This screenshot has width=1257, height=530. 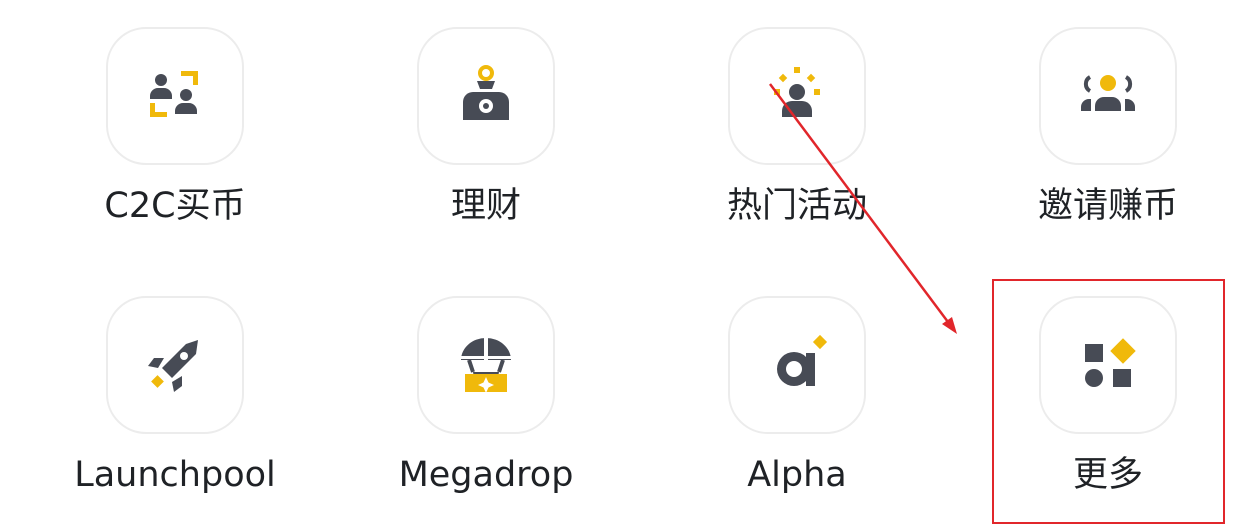 I want to click on parachute-box-icon, so click(x=486, y=365).